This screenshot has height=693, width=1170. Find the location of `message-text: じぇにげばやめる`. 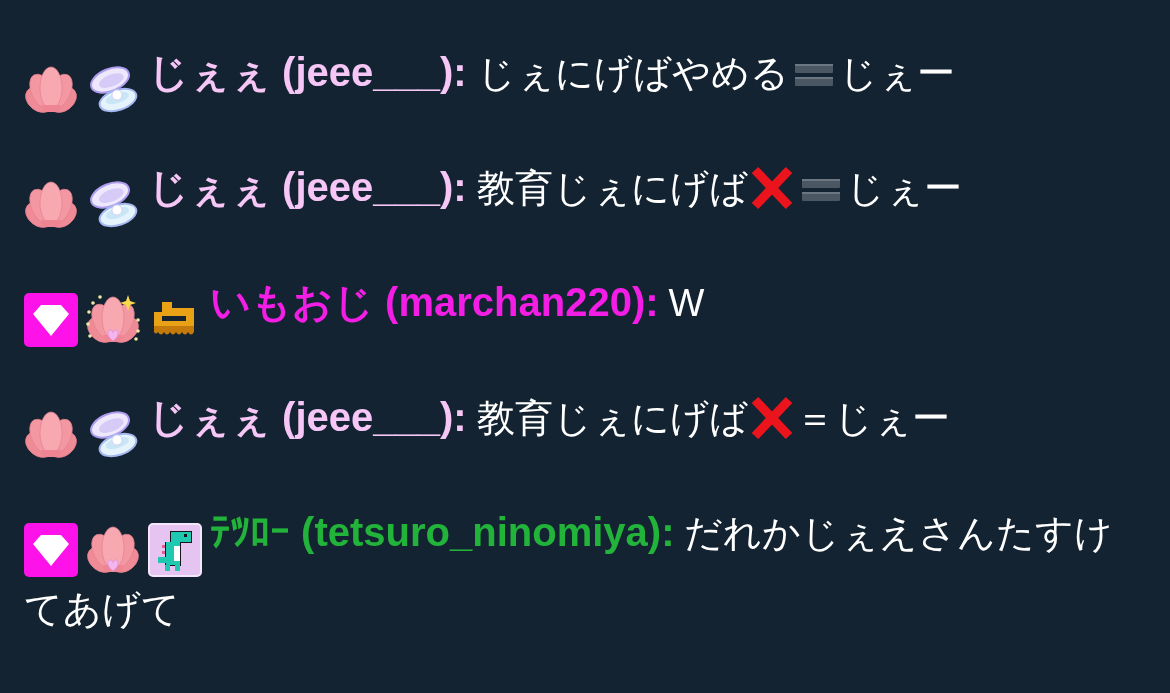

message-text: じぇにげばやめる is located at coordinates (632, 73).